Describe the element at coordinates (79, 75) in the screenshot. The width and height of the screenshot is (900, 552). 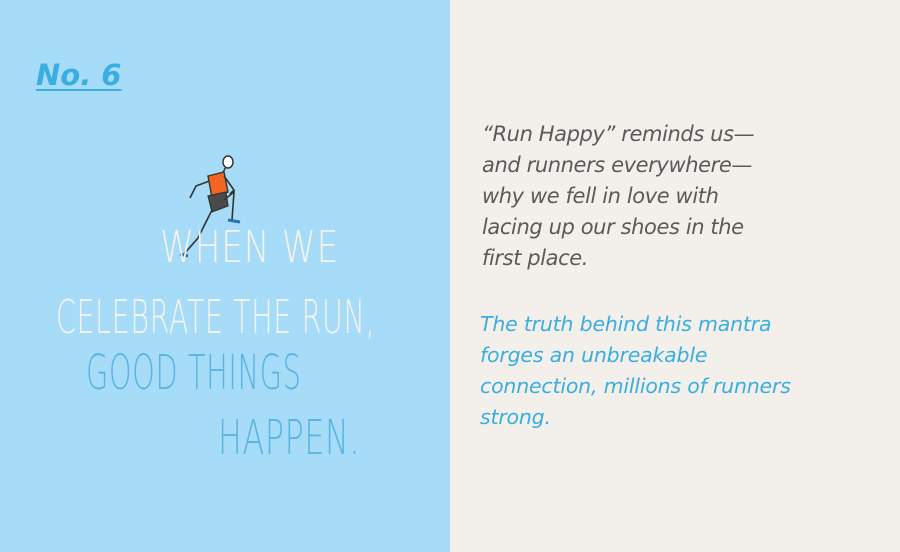
I see `article-number: No. 6` at that location.